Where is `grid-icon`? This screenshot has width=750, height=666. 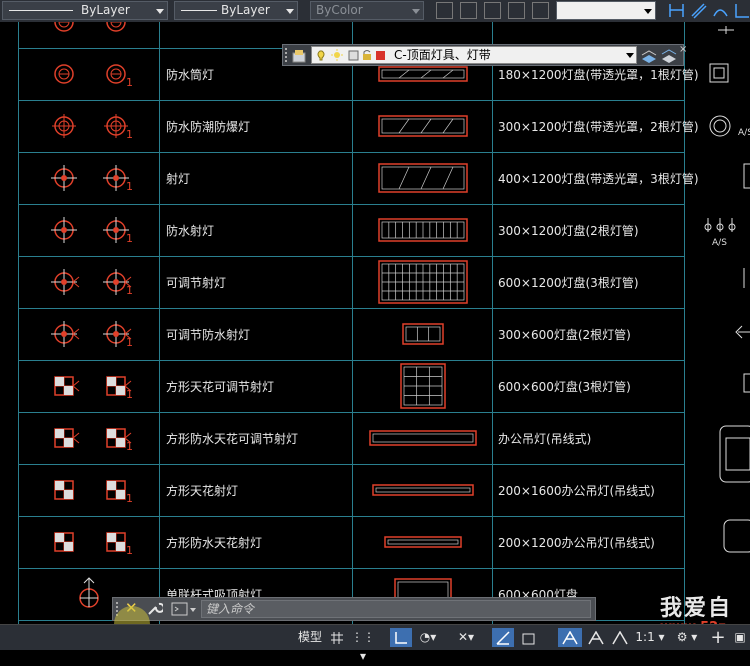
grid-icon is located at coordinates (337, 637).